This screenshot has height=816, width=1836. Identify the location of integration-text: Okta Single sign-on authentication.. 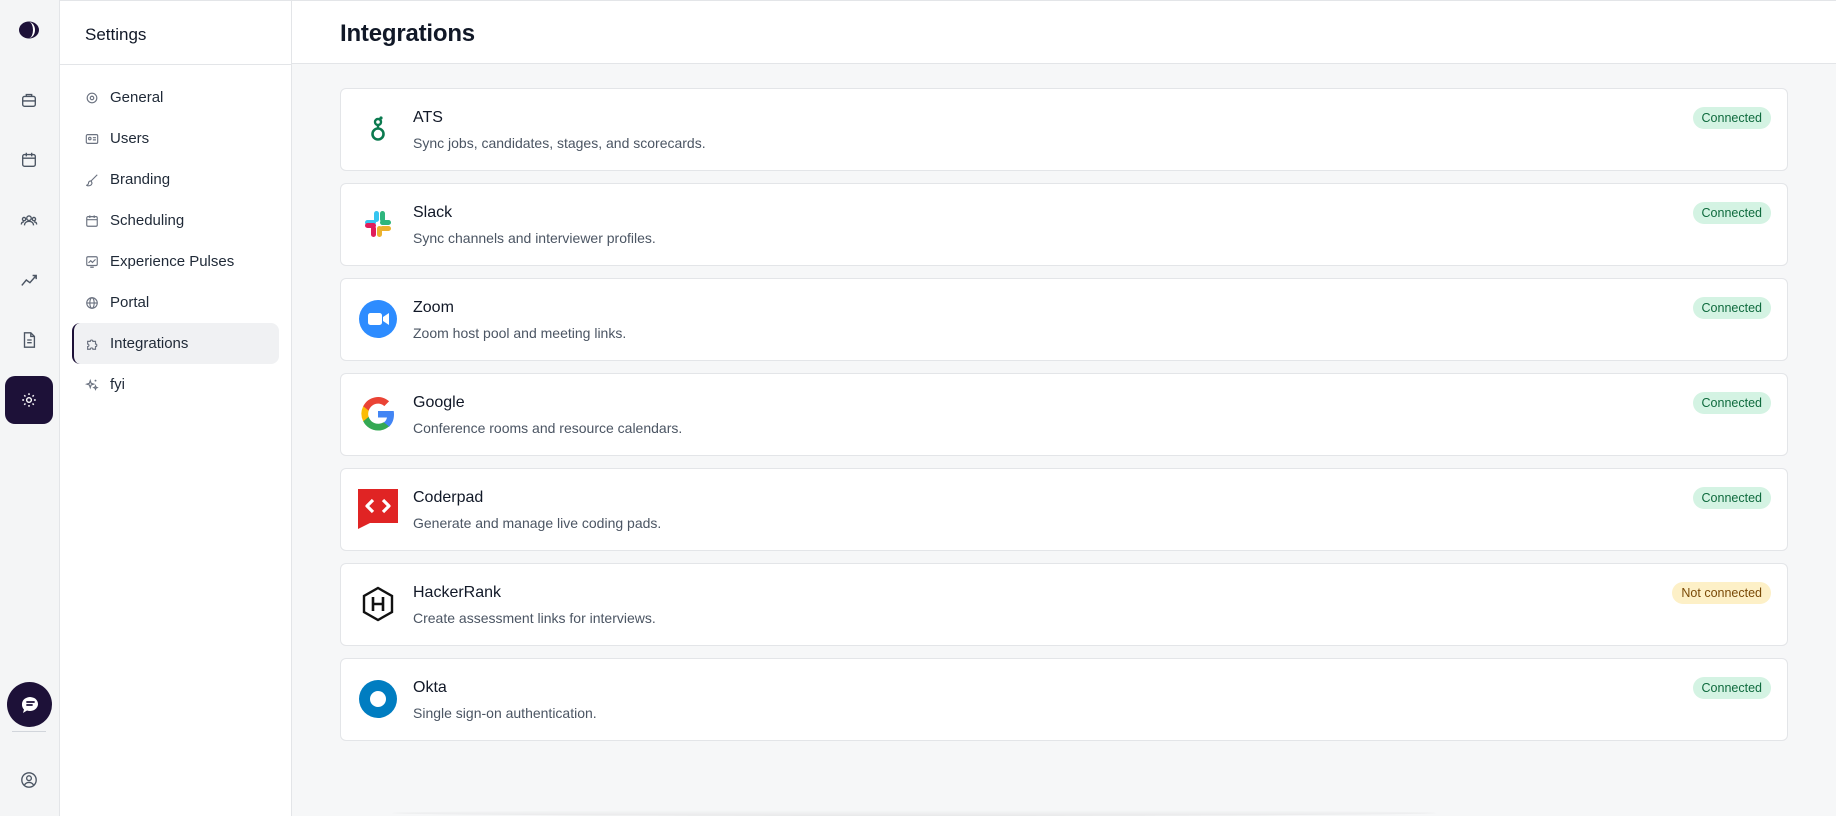
(505, 700).